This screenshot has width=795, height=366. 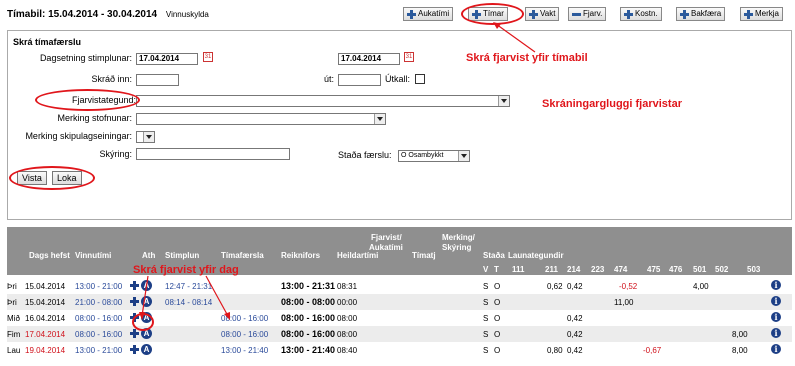 I want to click on minus-icon, so click(x=576, y=14).